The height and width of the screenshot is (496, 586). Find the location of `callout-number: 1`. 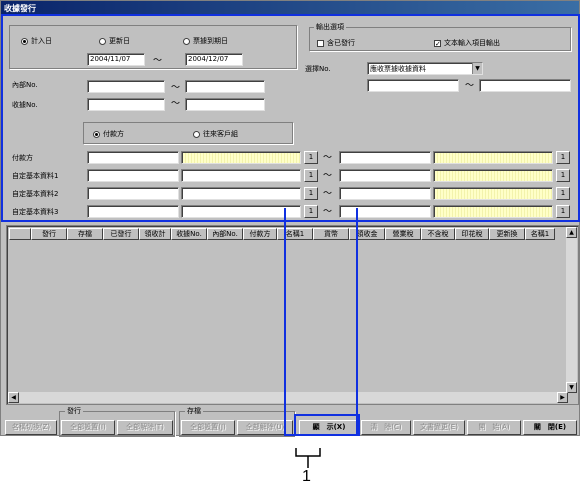

callout-number: 1 is located at coordinates (306, 476).